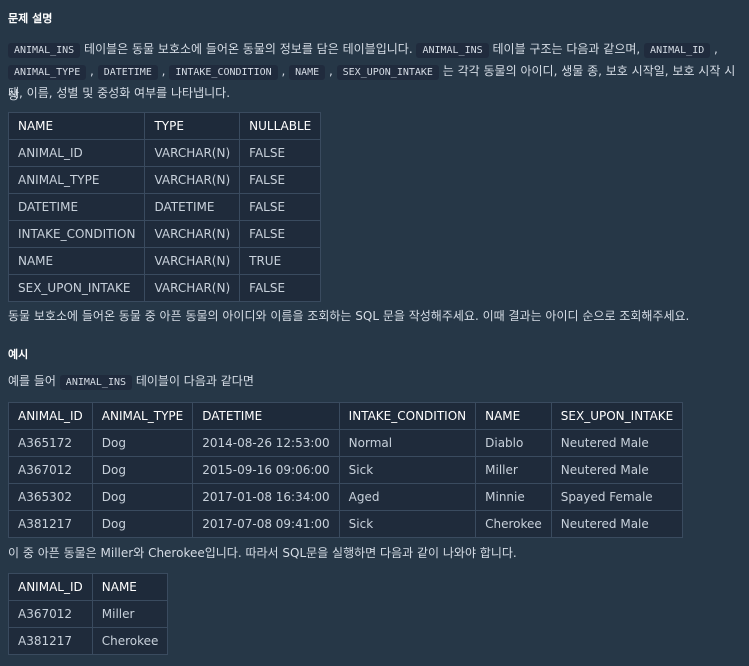 The height and width of the screenshot is (666, 749). I want to click on schema-header-nullable: NULLABLE, so click(280, 126).